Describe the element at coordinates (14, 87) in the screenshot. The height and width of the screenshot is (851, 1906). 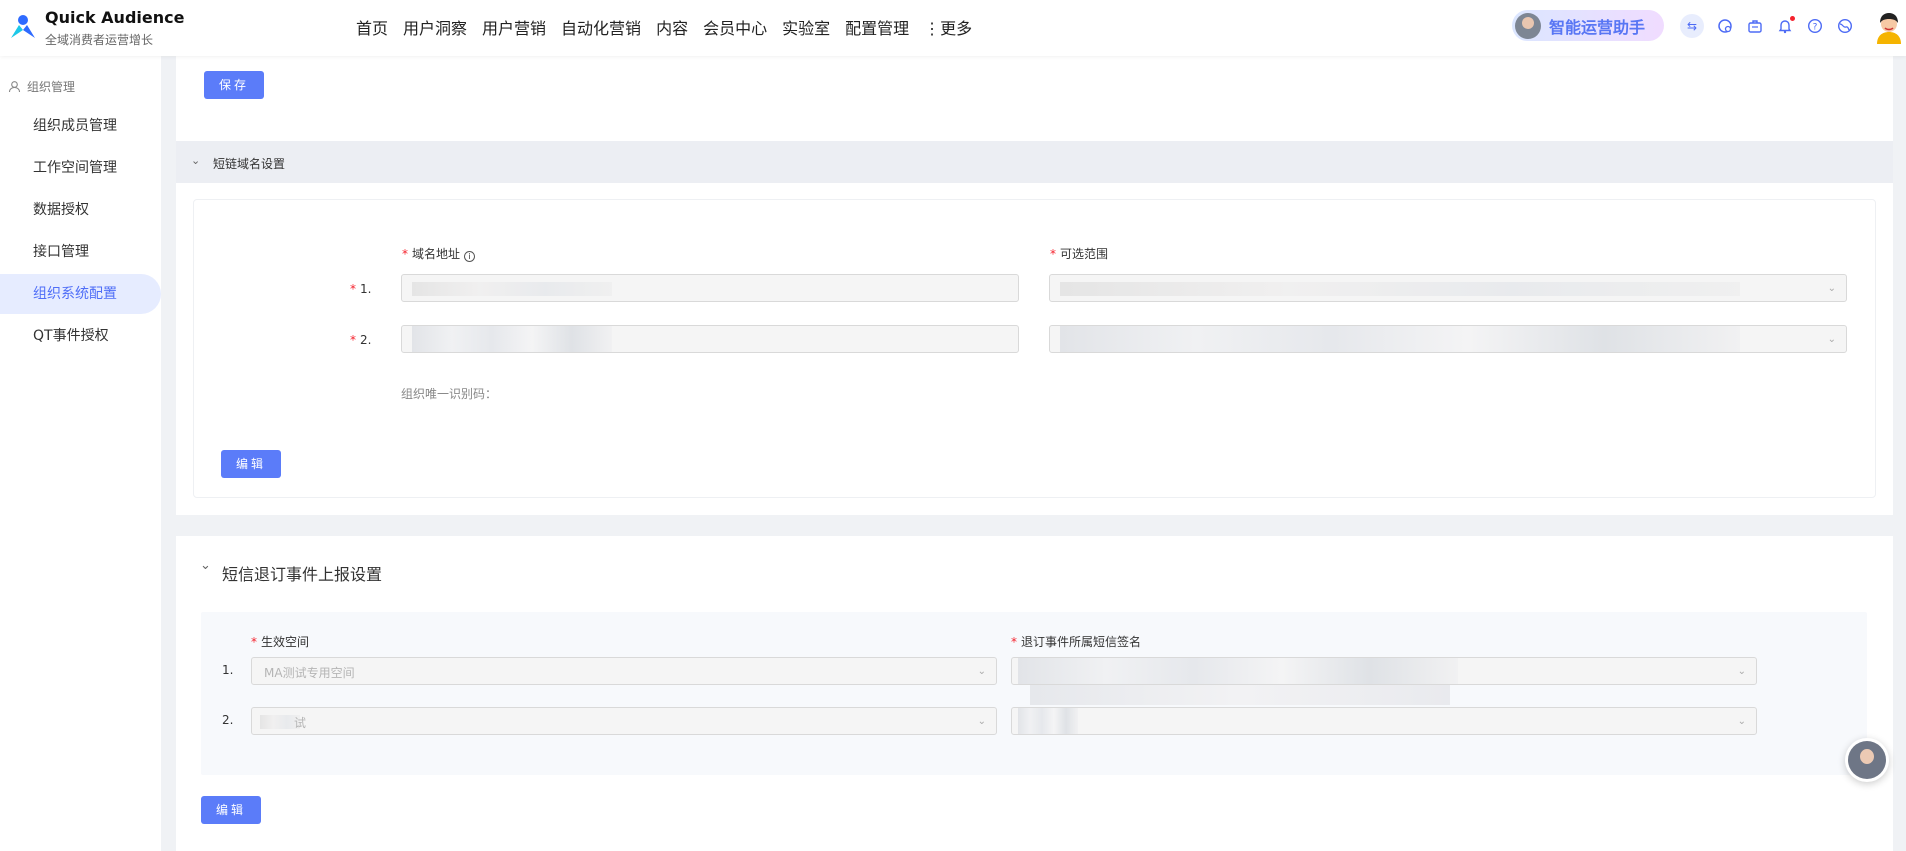
I see `org-icon` at that location.